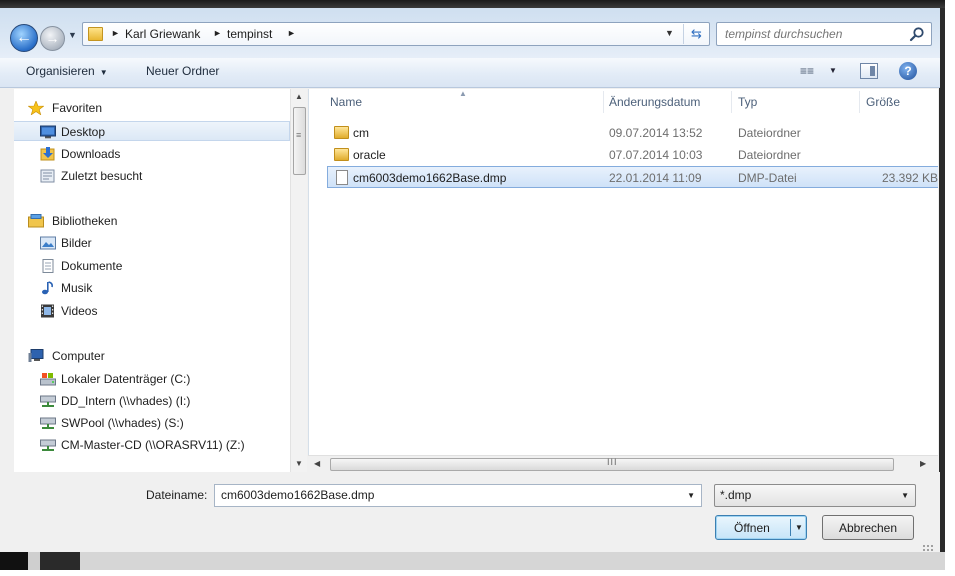 This screenshot has height=576, width=955. I want to click on split-divider, so click(790, 527).